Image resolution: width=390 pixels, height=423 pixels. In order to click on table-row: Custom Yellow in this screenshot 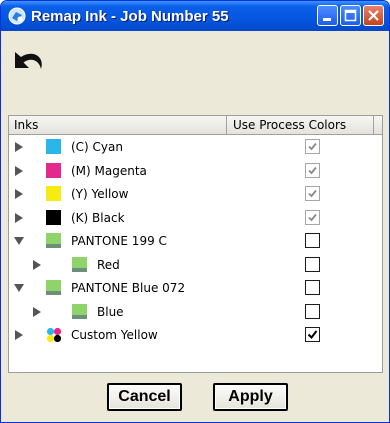, I will do `click(195, 335)`.